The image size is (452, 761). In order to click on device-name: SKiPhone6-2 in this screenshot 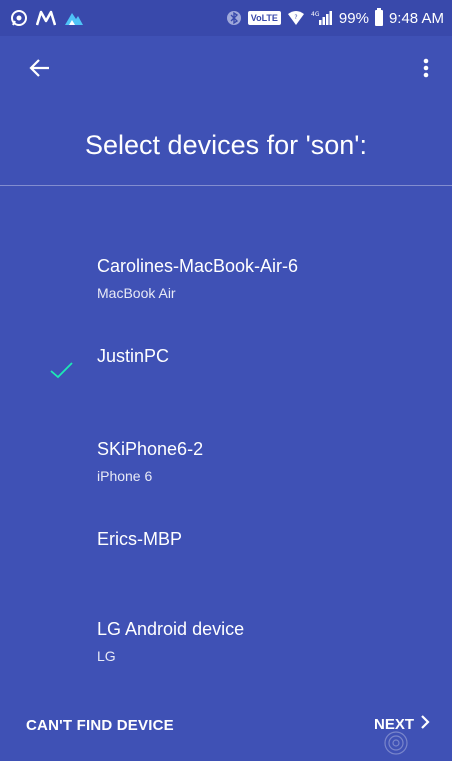, I will do `click(150, 449)`.